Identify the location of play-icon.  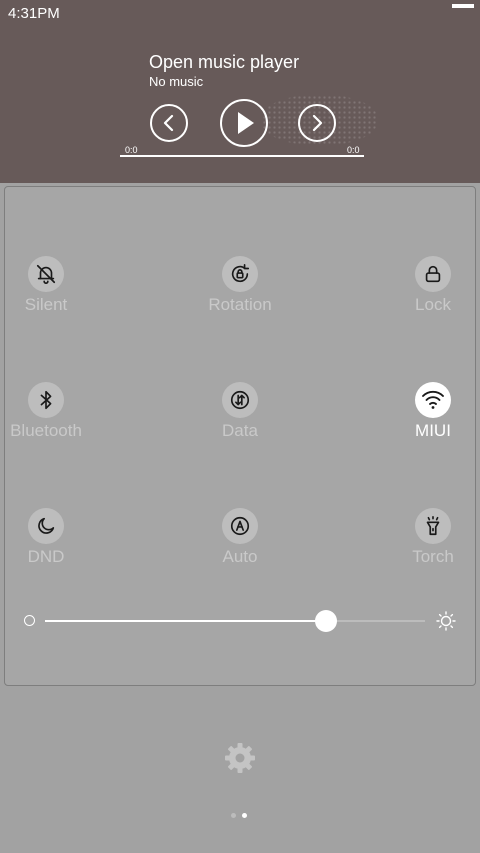
(246, 123).